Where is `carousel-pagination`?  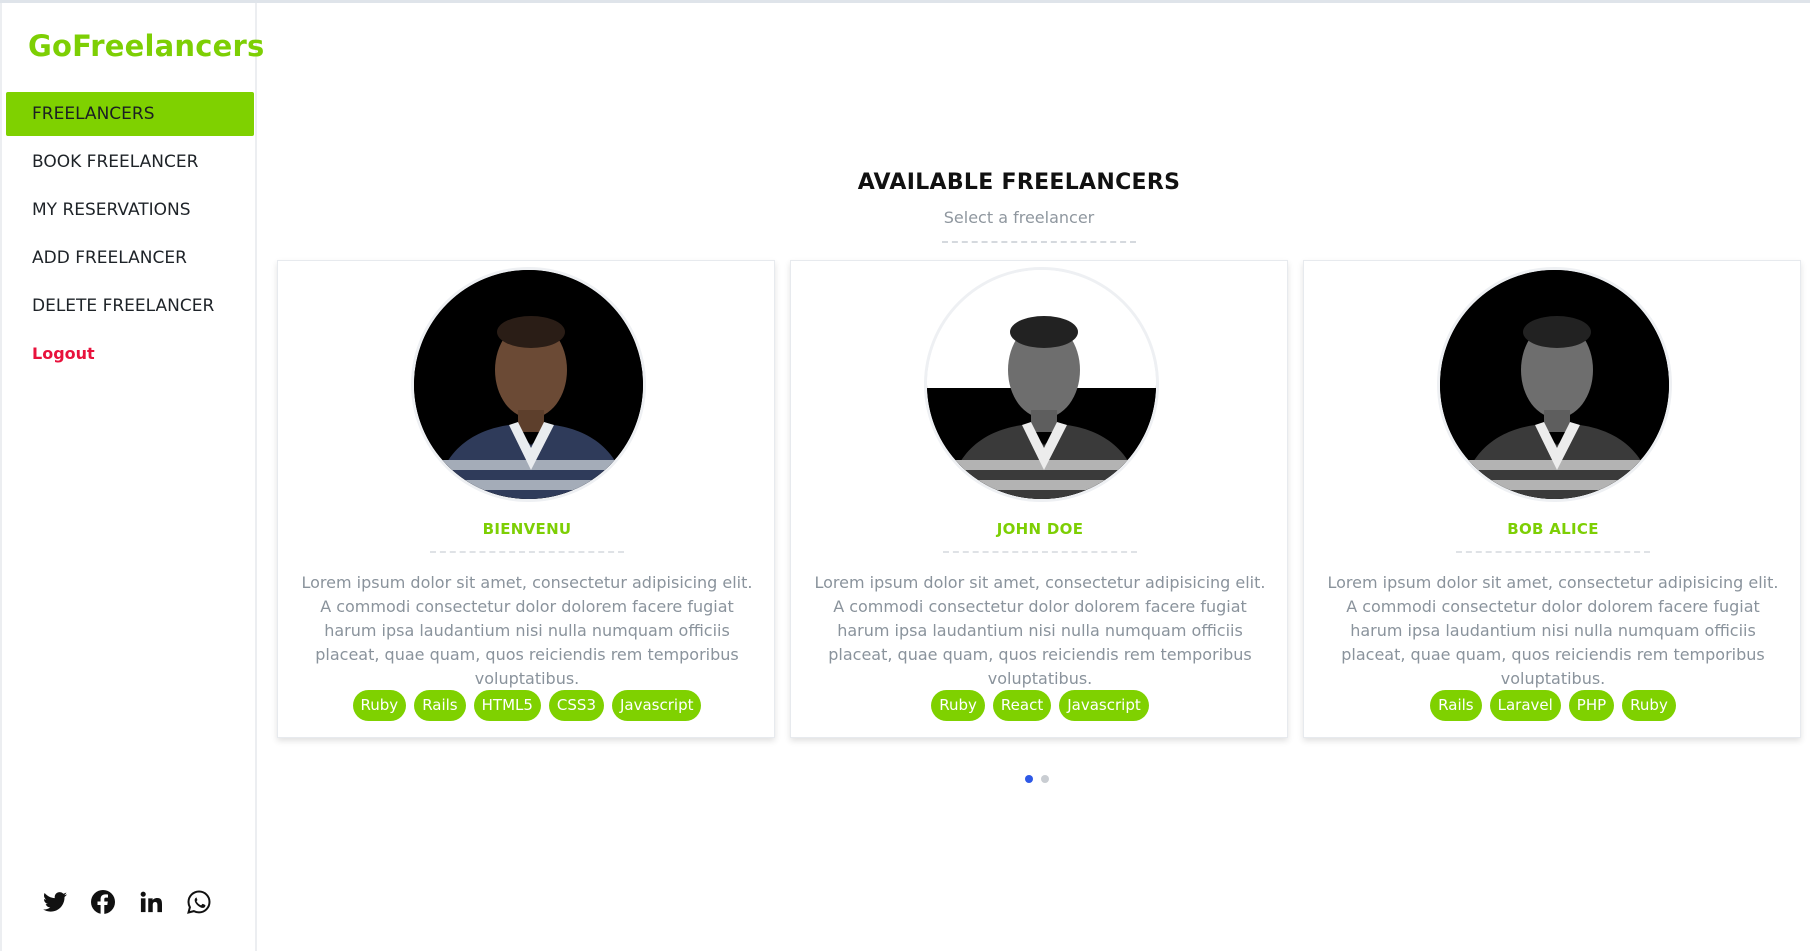 carousel-pagination is located at coordinates (1037, 779).